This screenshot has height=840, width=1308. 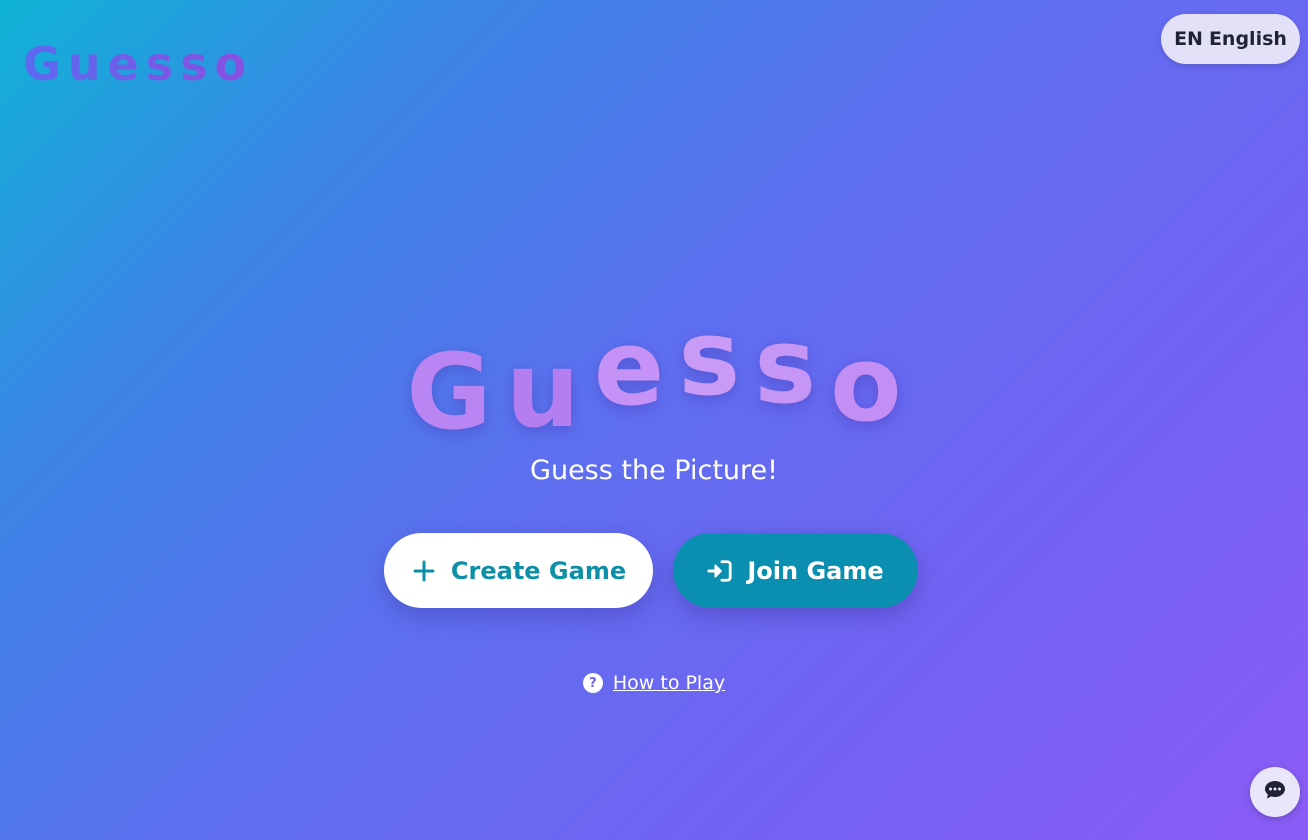 I want to click on hero-title-letter: u, so click(x=542, y=390).